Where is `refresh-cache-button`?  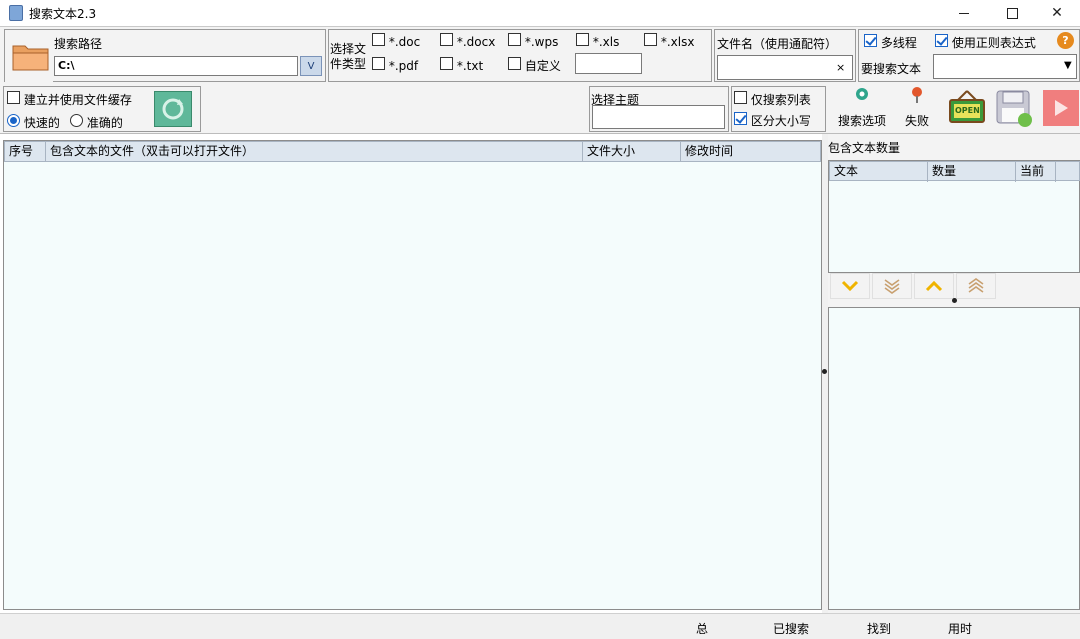 refresh-cache-button is located at coordinates (173, 109).